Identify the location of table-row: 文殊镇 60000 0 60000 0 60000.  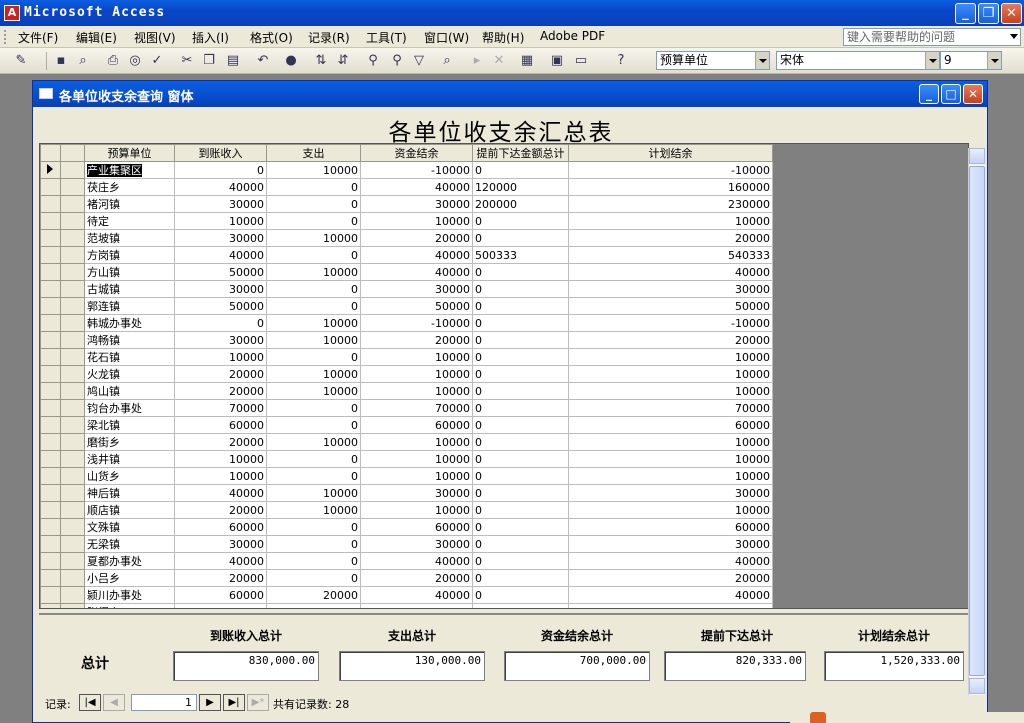
(406, 527).